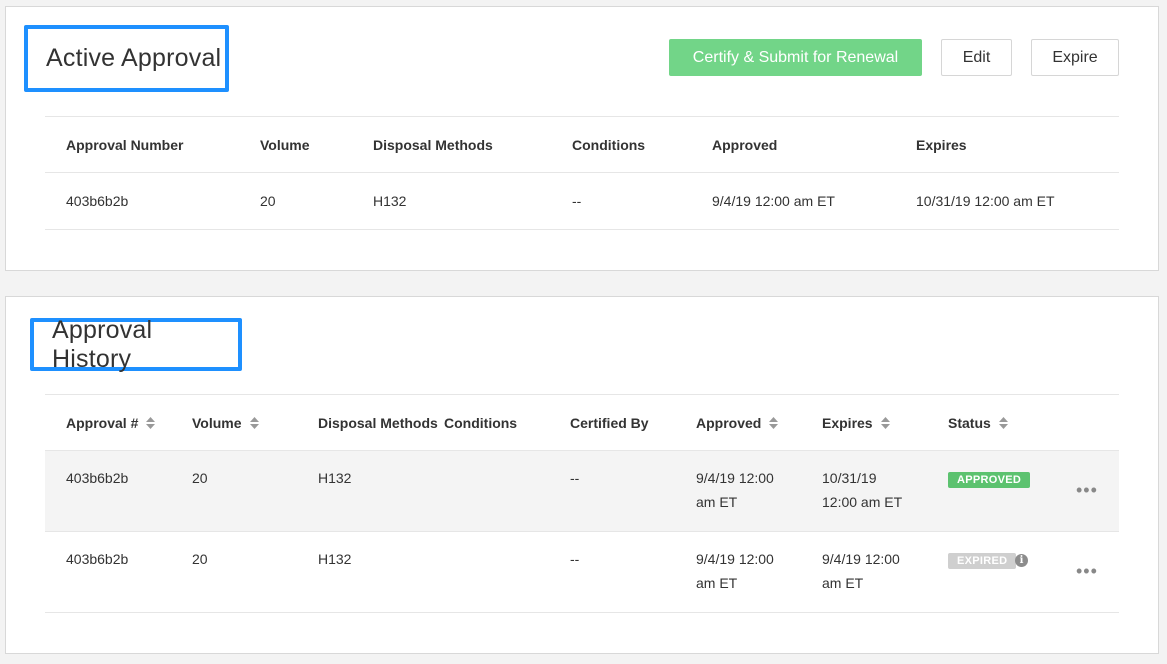 This screenshot has width=1167, height=664. Describe the element at coordinates (102, 423) in the screenshot. I see `column-header-approval-label: Approval #` at that location.